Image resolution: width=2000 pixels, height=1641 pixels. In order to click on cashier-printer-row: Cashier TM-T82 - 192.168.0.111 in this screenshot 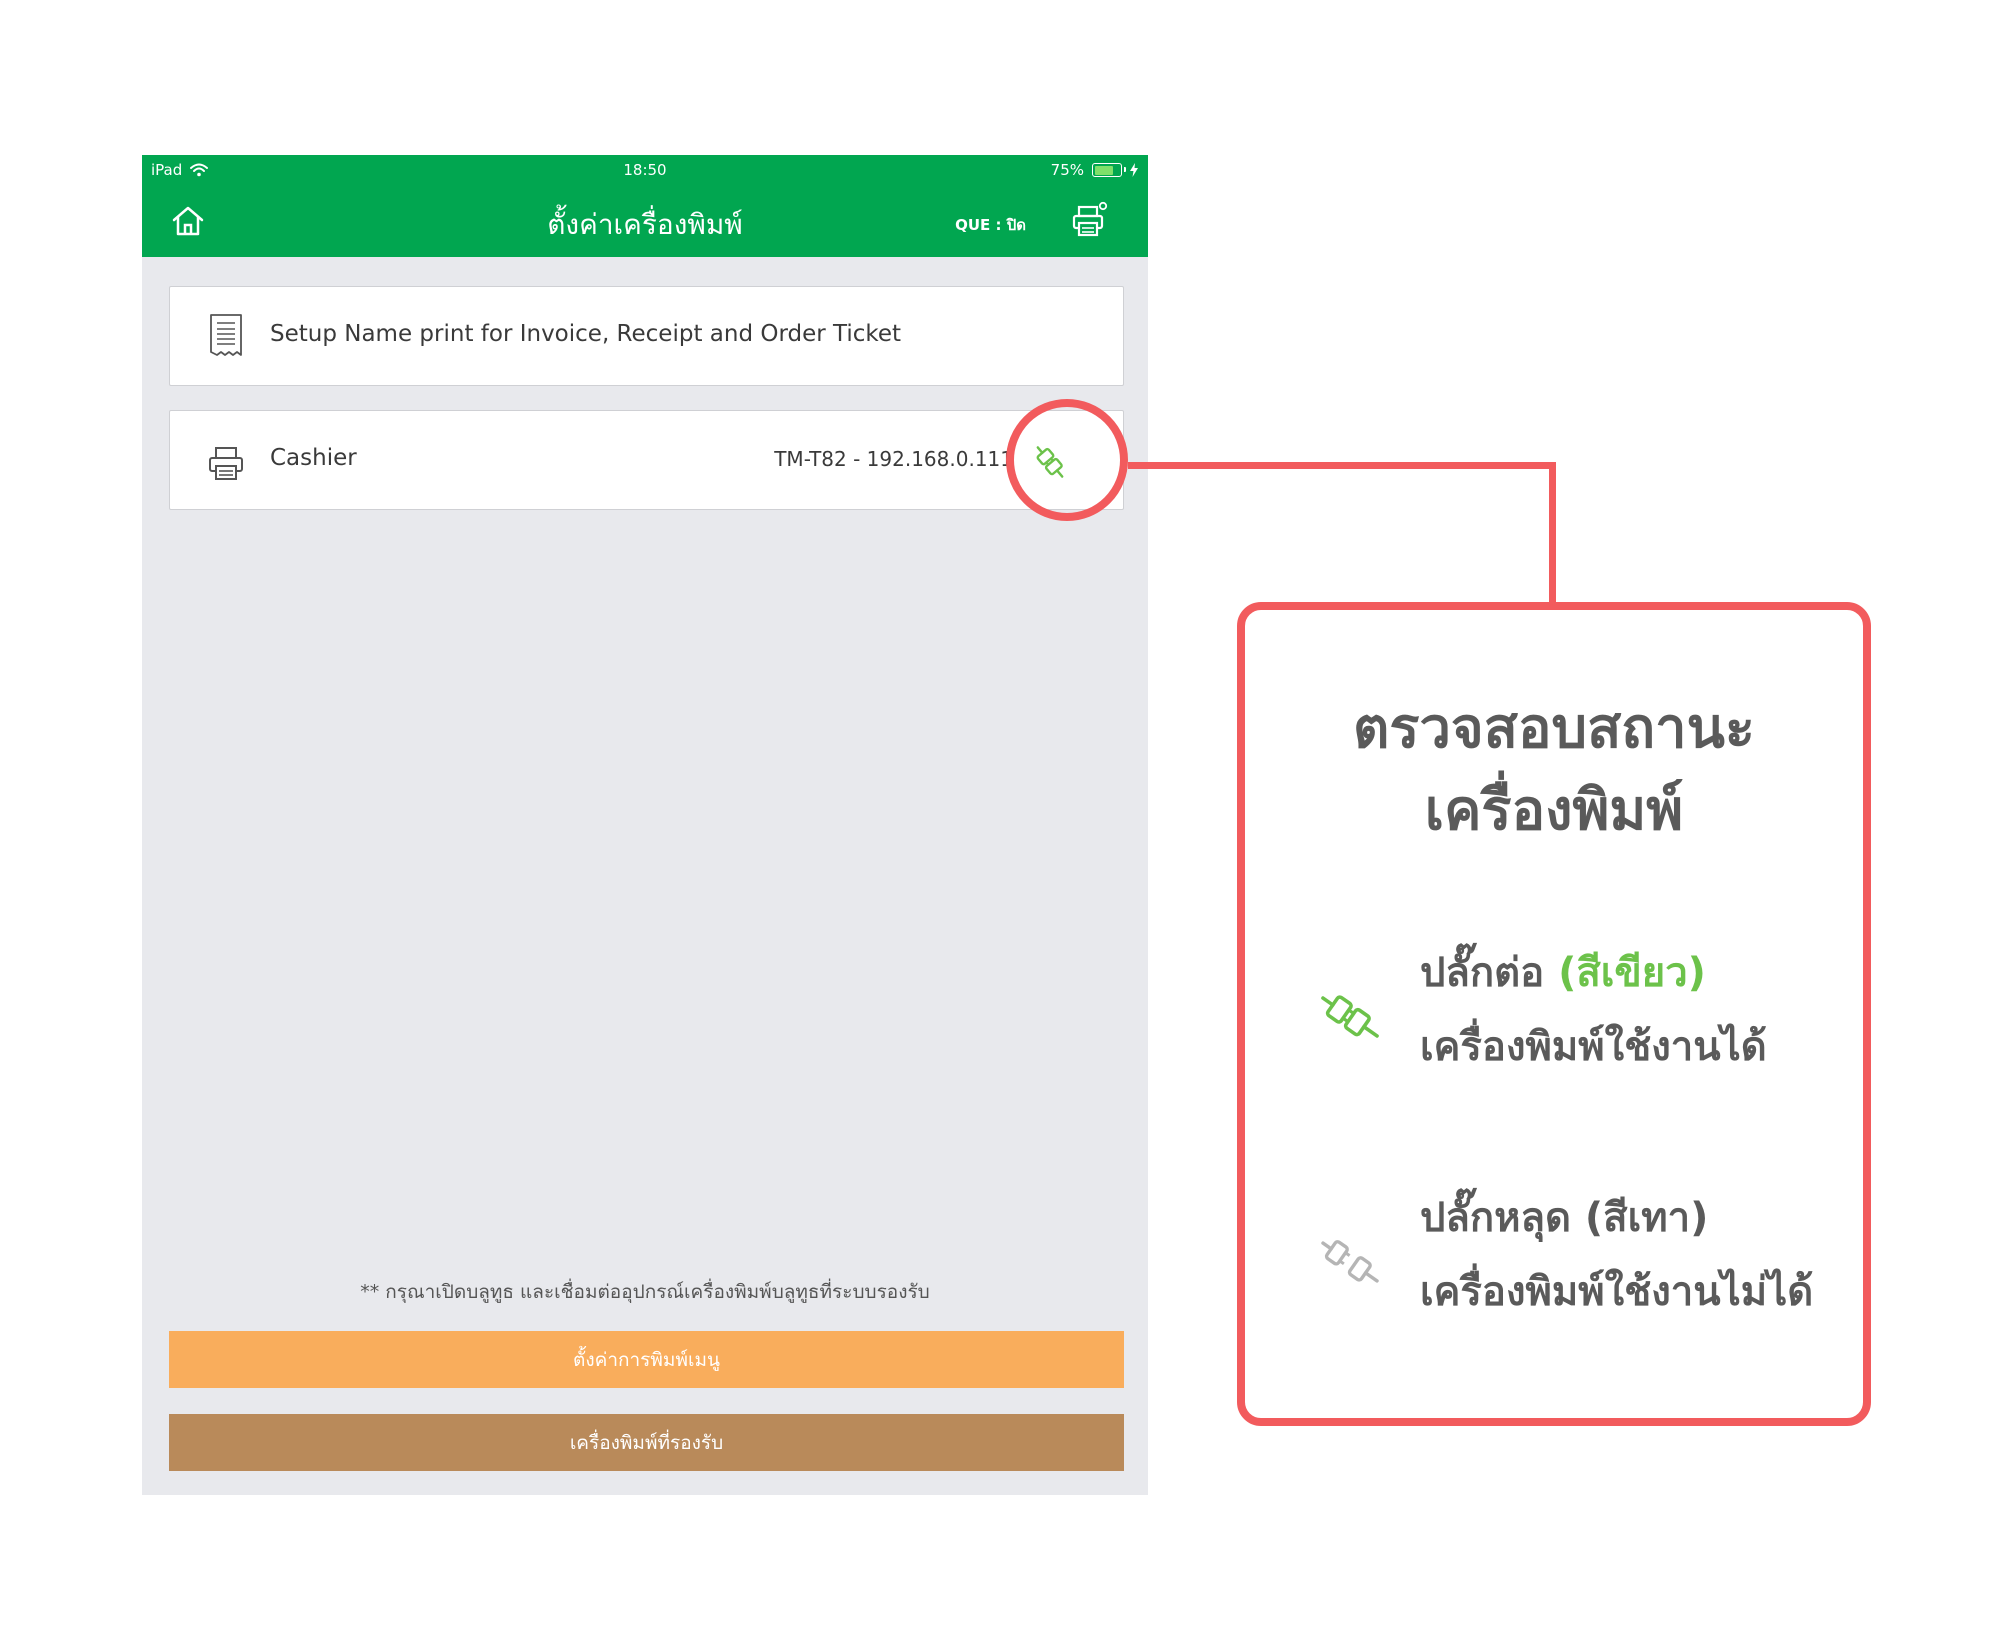, I will do `click(646, 460)`.